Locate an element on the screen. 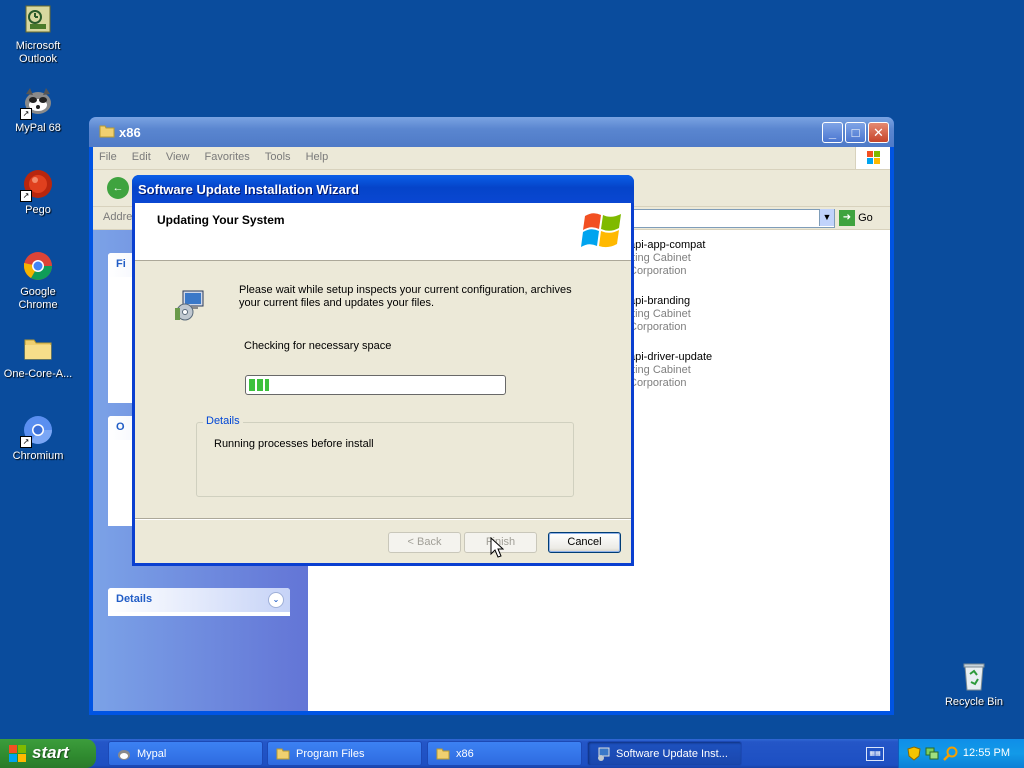 The height and width of the screenshot is (768, 1024). menu-bar: File Edit View Favorites Tools Help is located at coordinates (491, 158).